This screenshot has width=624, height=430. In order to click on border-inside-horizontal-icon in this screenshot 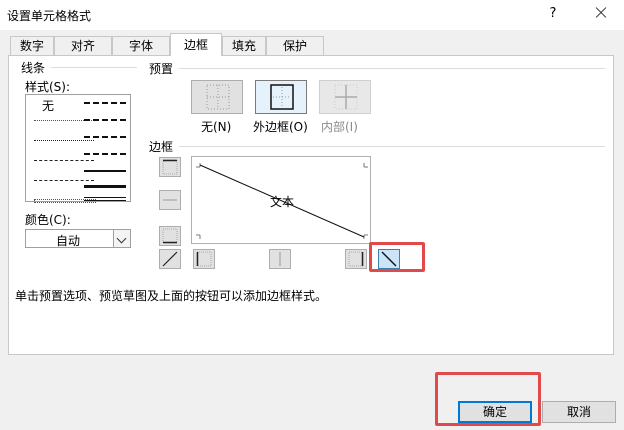, I will do `click(170, 200)`.